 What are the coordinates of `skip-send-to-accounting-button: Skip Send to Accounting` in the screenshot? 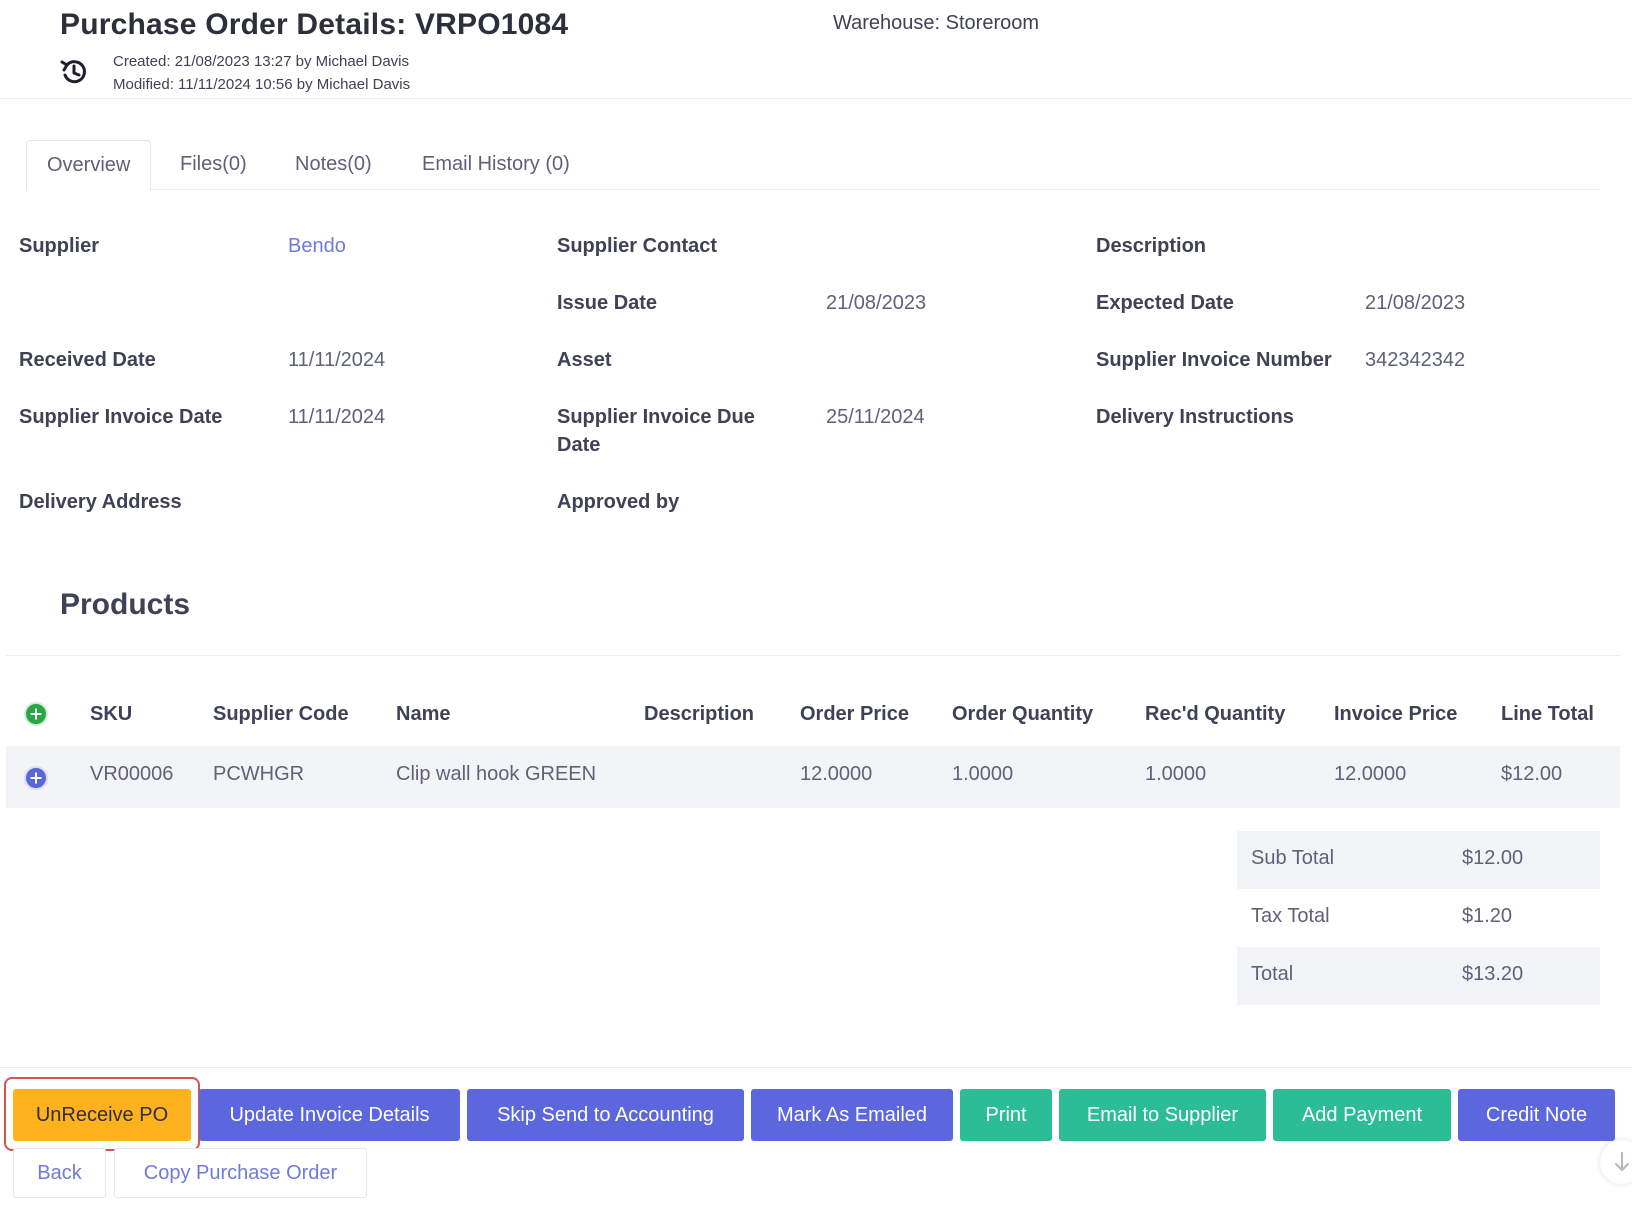 It's located at (605, 1115).